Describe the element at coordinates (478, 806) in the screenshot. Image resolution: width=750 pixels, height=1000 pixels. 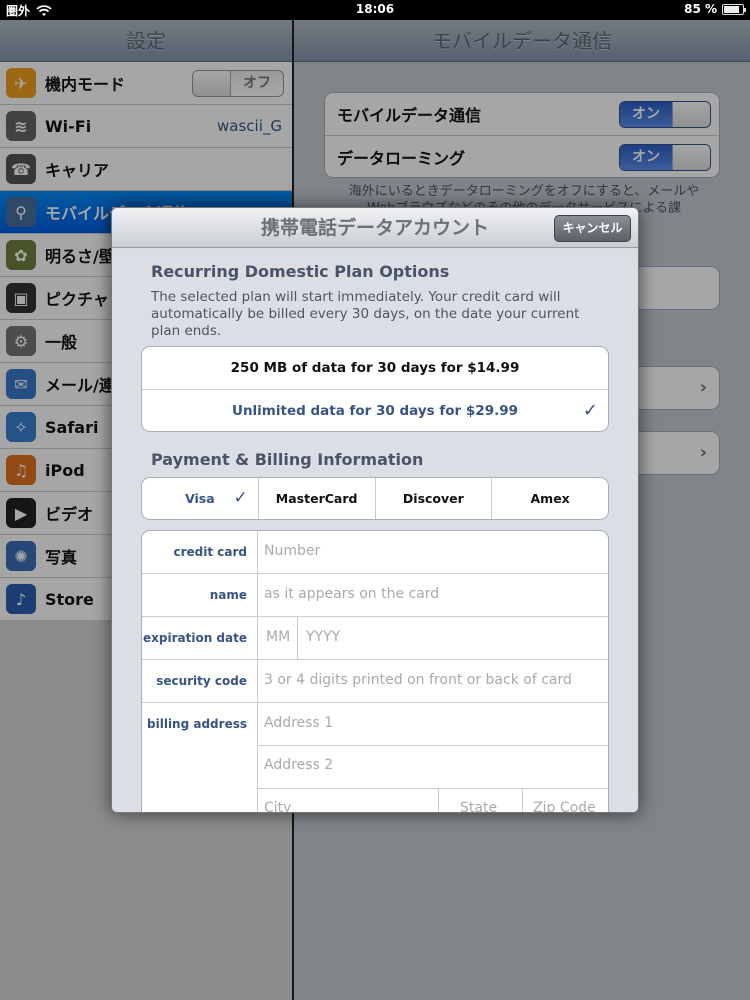
I see `state-input: State` at that location.